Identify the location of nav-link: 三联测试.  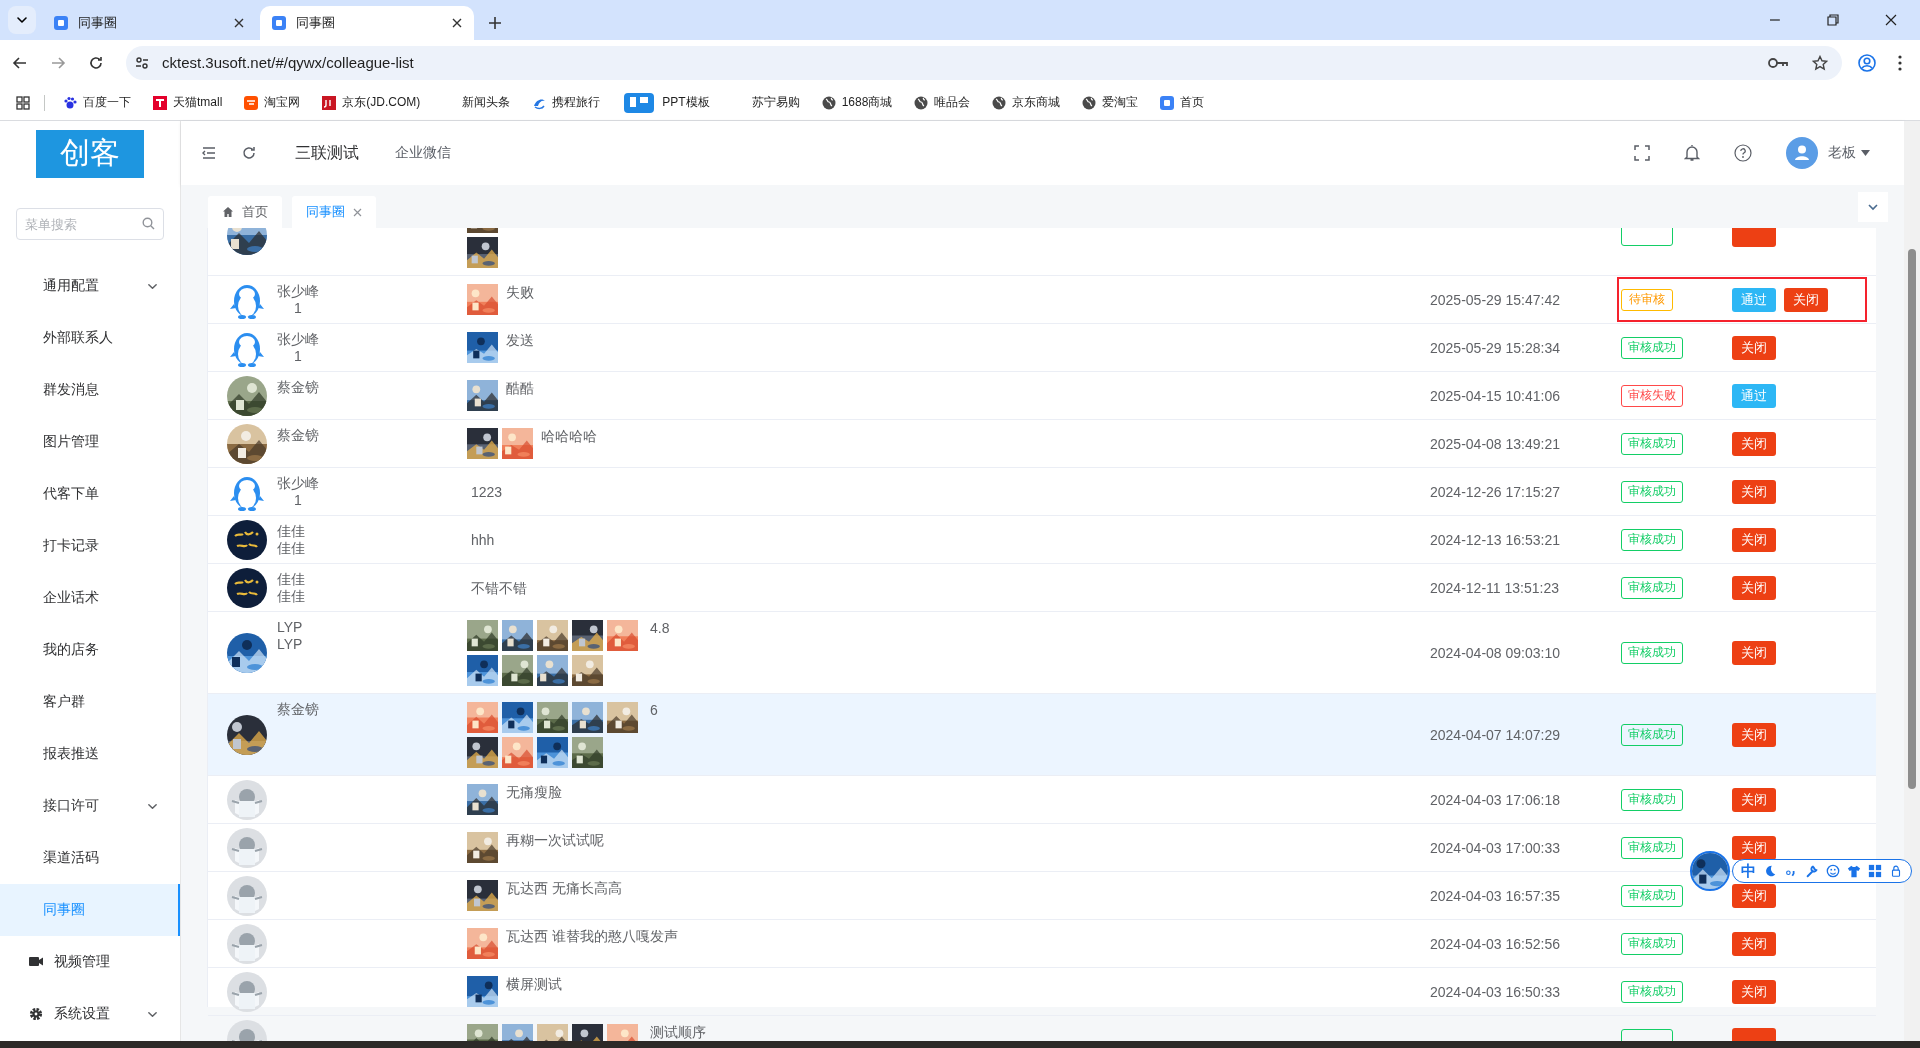
(327, 153).